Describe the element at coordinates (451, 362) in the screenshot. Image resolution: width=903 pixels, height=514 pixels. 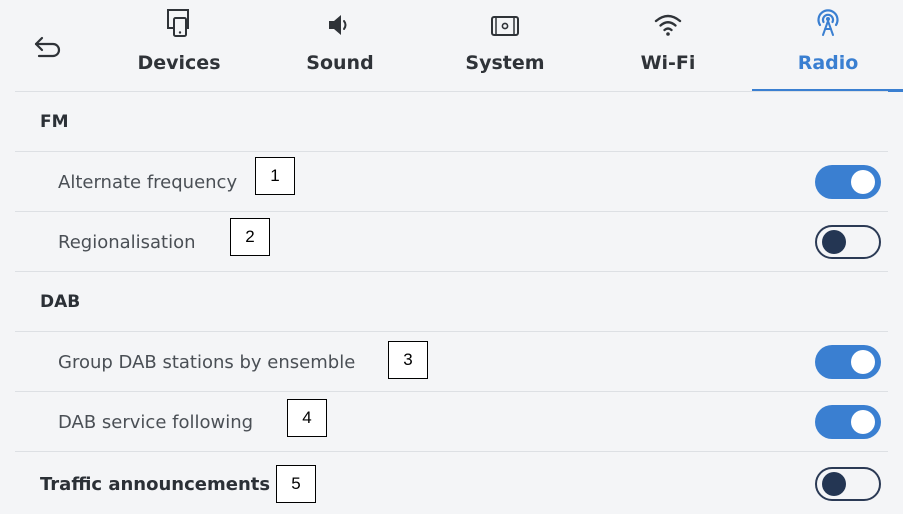
I see `setting-group-dab-stations: Group DAB stations by ensemble` at that location.